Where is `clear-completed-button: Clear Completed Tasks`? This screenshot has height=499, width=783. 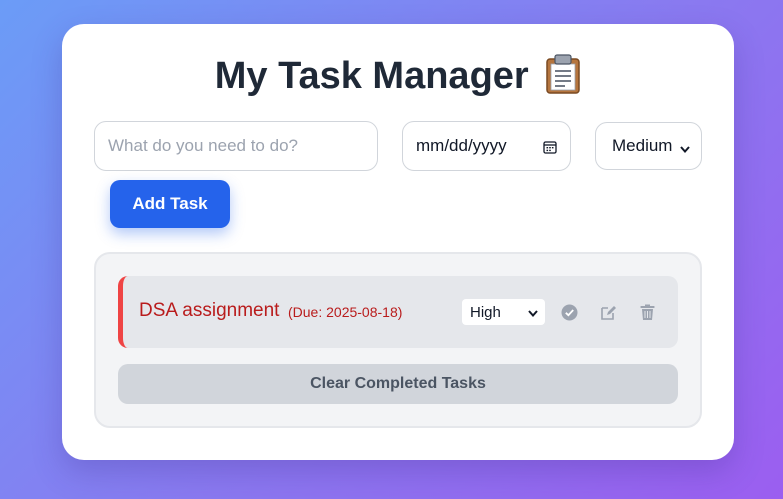 clear-completed-button: Clear Completed Tasks is located at coordinates (398, 384).